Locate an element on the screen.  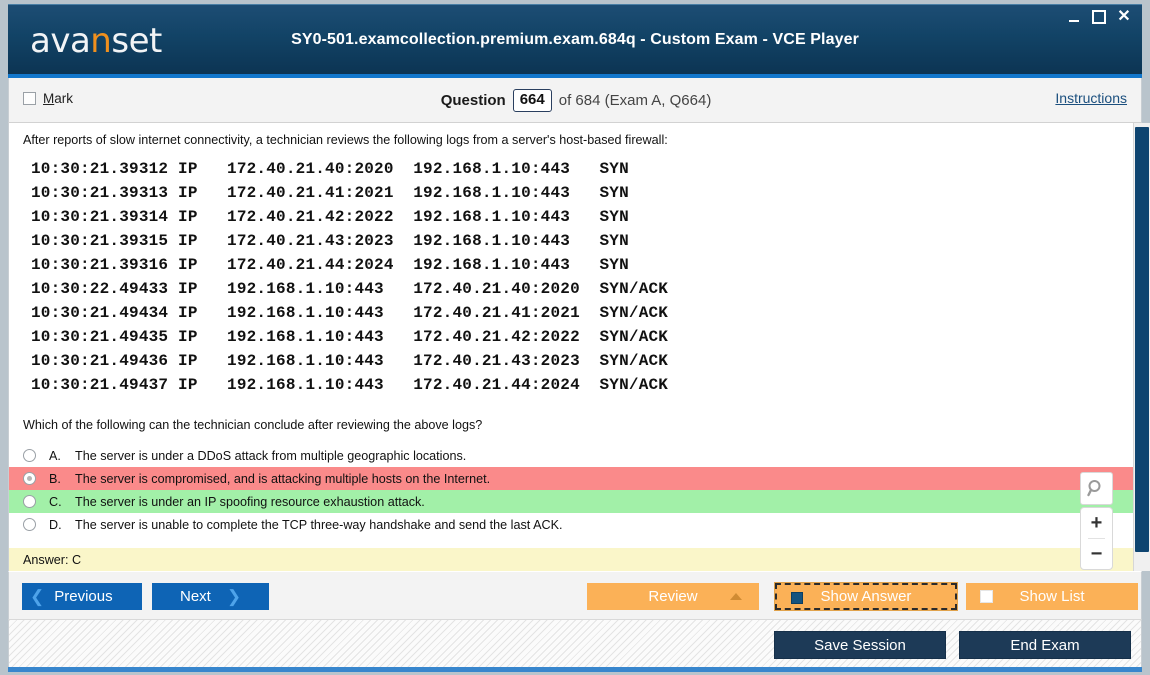
window-controls: ✕ is located at coordinates (1099, 17).